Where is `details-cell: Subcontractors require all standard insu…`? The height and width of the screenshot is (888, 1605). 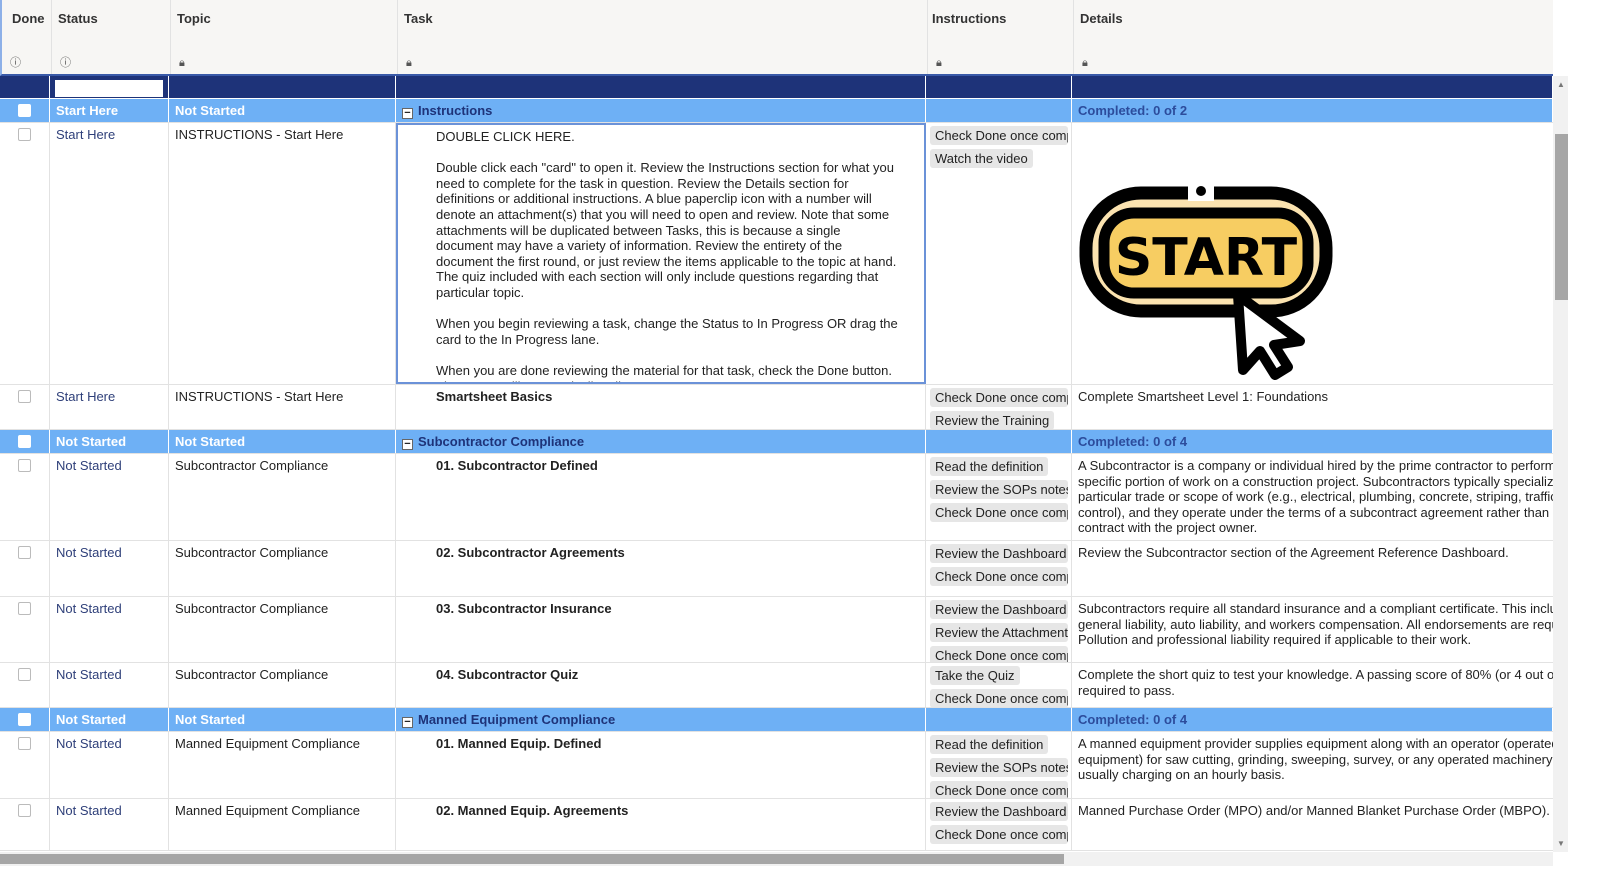
details-cell: Subcontractors require all standard insu… is located at coordinates (1312, 629).